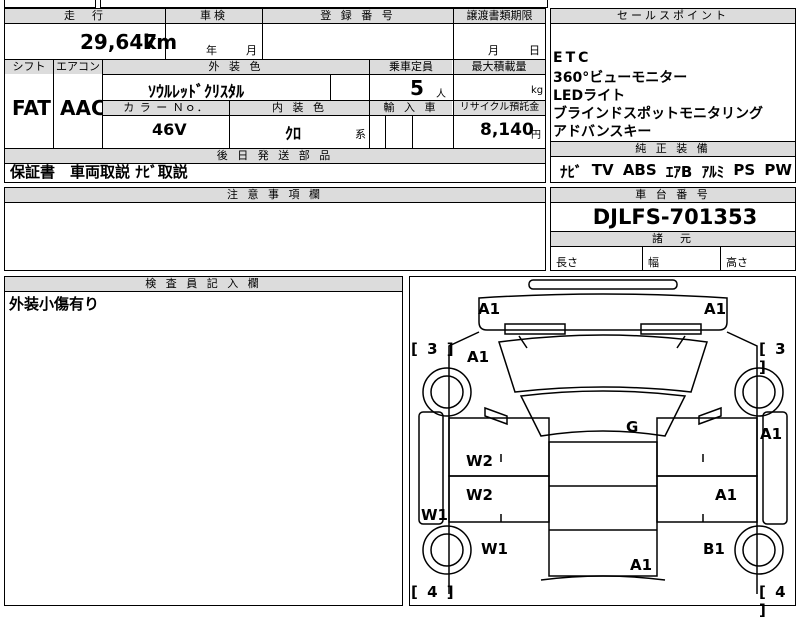 The width and height of the screenshot is (800, 619). Describe the element at coordinates (773, 358) in the screenshot. I see `tire-front-right: [ 3 ]` at that location.